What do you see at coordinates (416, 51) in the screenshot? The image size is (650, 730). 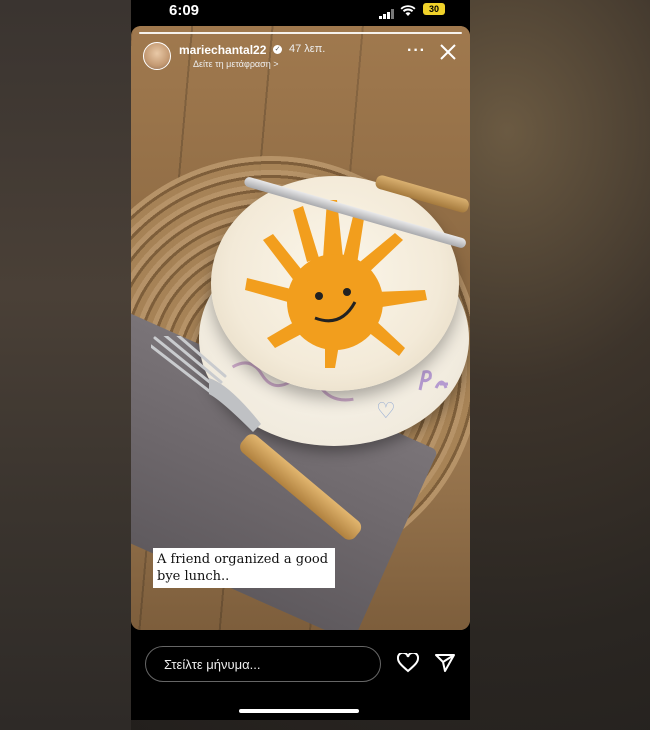 I see `more-options-icon: ···` at bounding box center [416, 51].